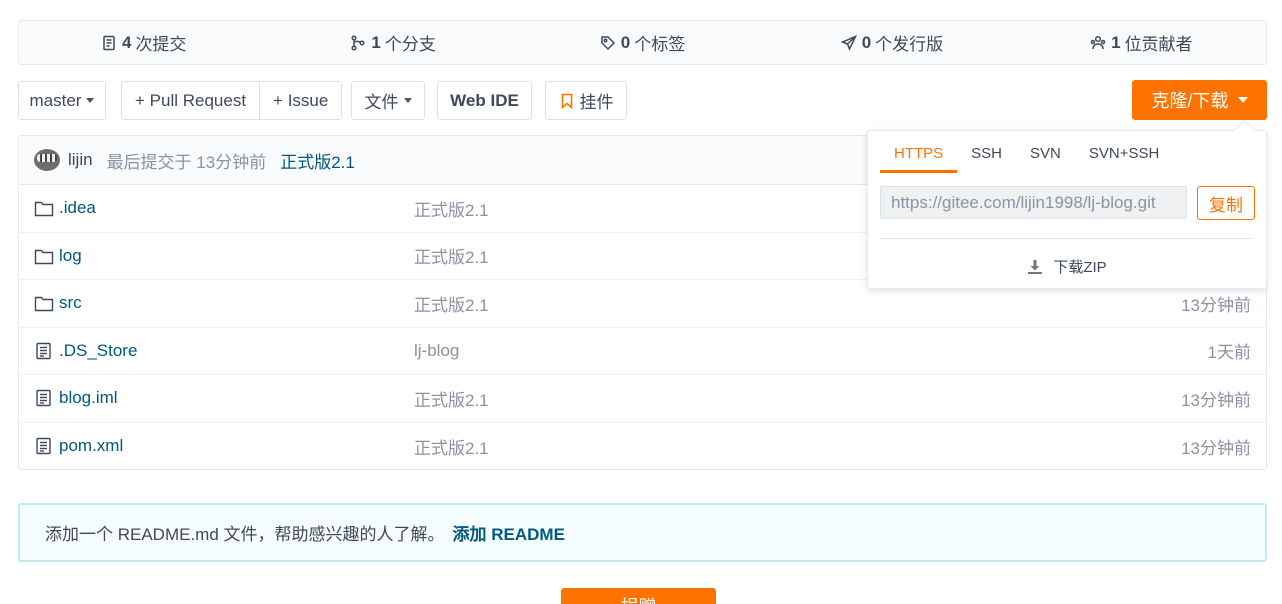 The height and width of the screenshot is (604, 1282). What do you see at coordinates (98, 350) in the screenshot?
I see `file-name-label: .DS_Store` at bounding box center [98, 350].